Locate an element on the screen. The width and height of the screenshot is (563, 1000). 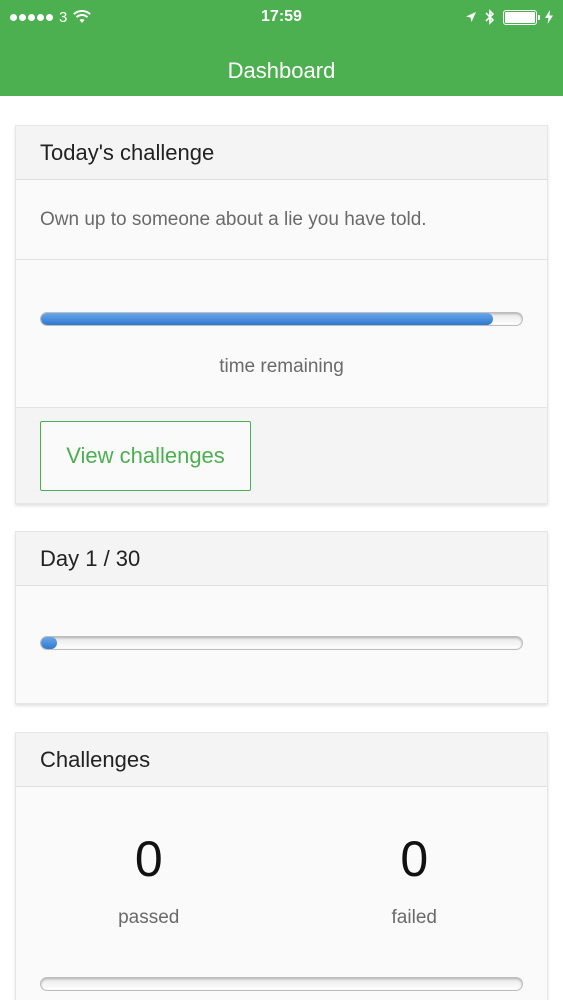
day-progress-section is located at coordinates (281, 644).